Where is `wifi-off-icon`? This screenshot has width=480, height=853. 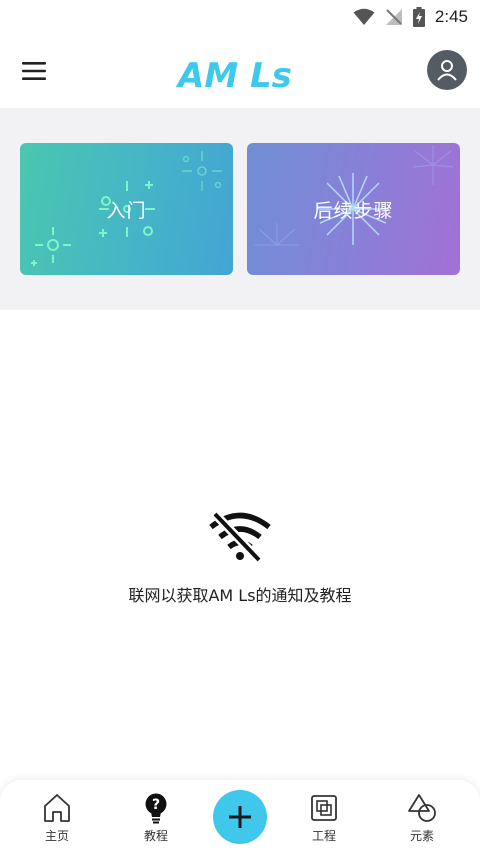
wifi-off-icon is located at coordinates (240, 536).